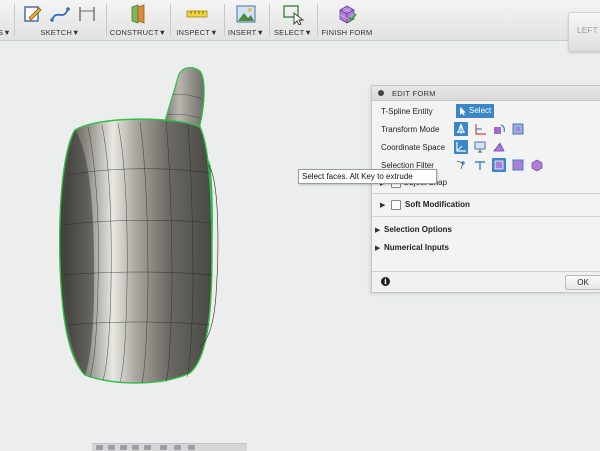 This screenshot has height=451, width=600. What do you see at coordinates (193, 32) in the screenshot?
I see `toolbar-label: INSPECT` at bounding box center [193, 32].